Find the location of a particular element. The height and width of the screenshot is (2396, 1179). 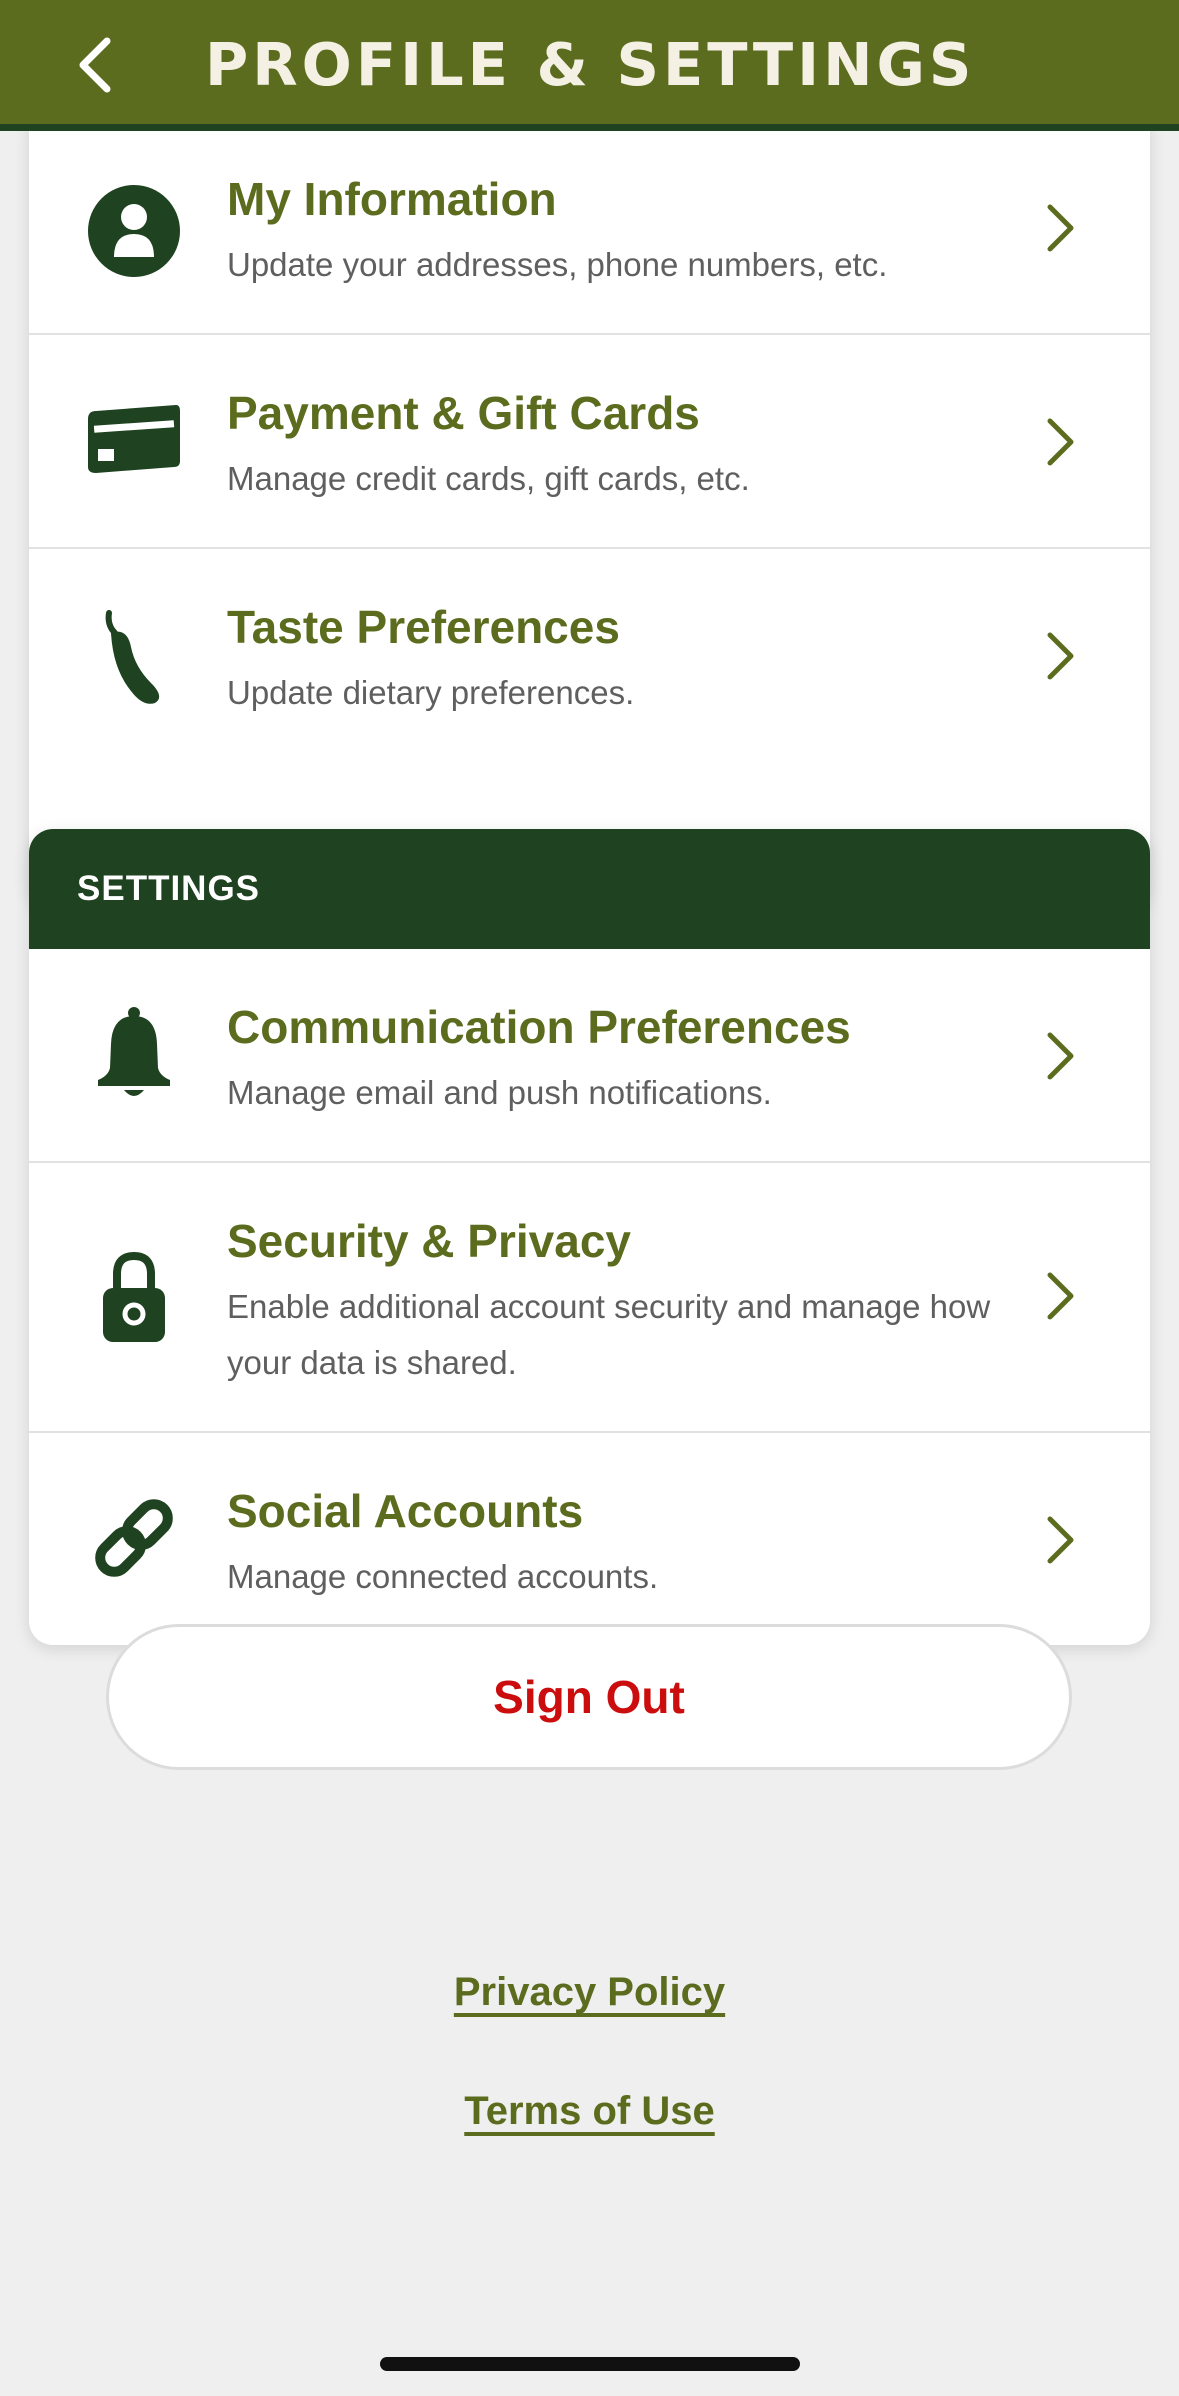

privacy-policy-link: Privacy Policy is located at coordinates (589, 1992).